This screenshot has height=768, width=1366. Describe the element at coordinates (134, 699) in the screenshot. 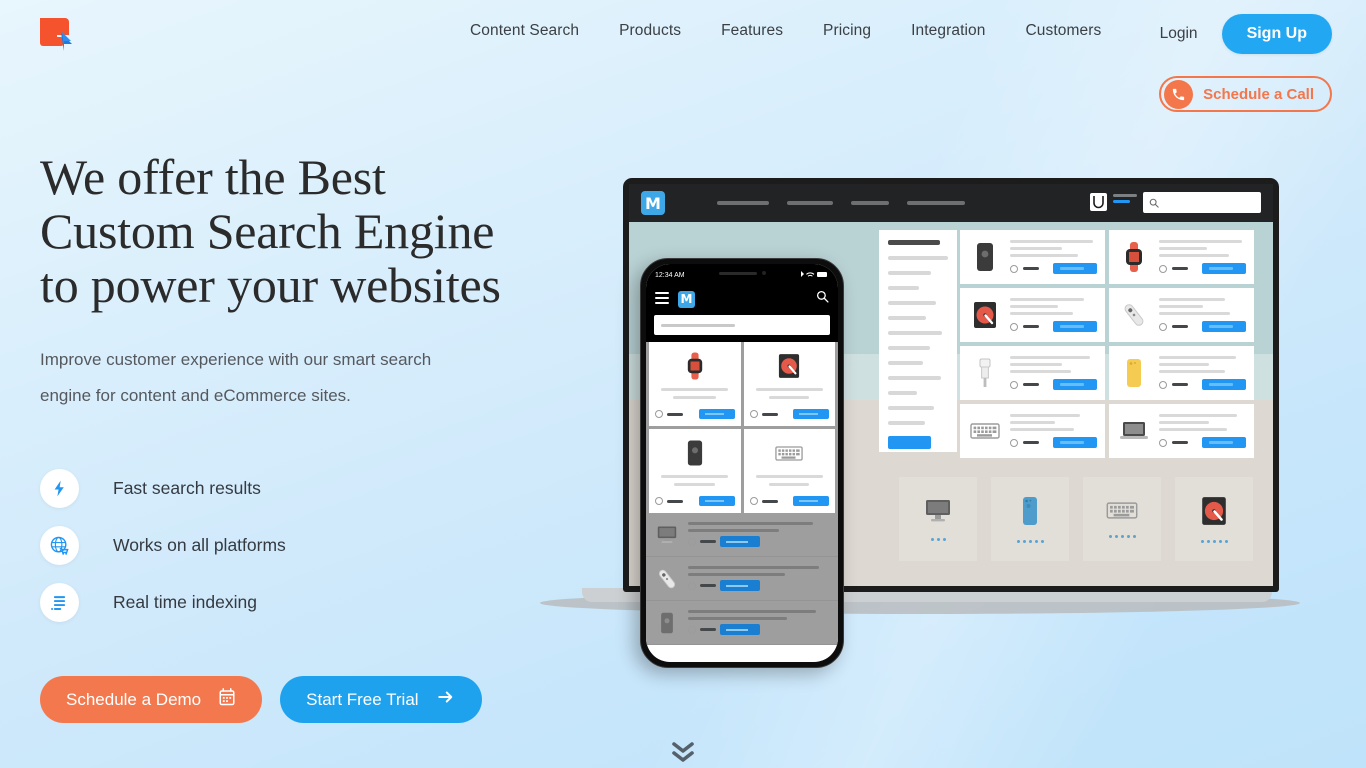

I see `schedule-a-demo-label: Schedule a Demo` at that location.